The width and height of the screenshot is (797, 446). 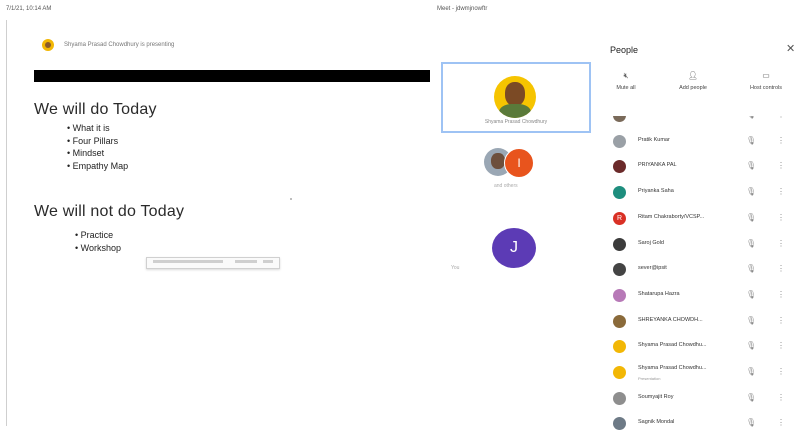 I want to click on presenter-banner: Shyama Prasad Chowdhury is presenting, so click(x=108, y=45).